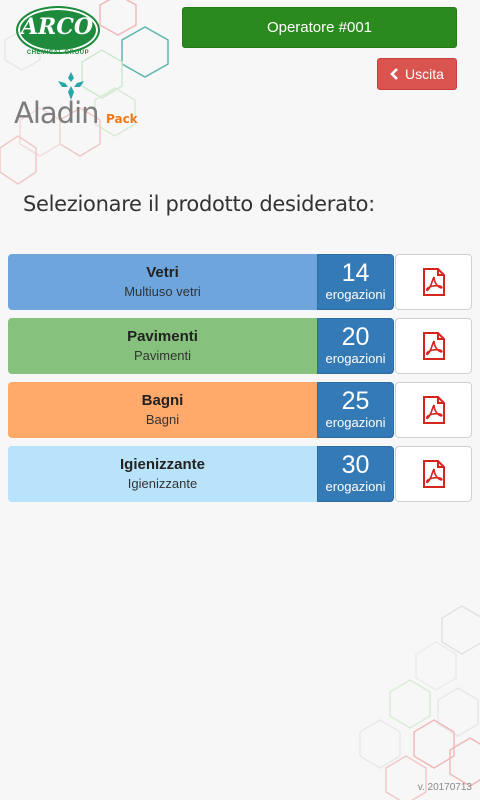  I want to click on chevron-left-icon, so click(394, 74).